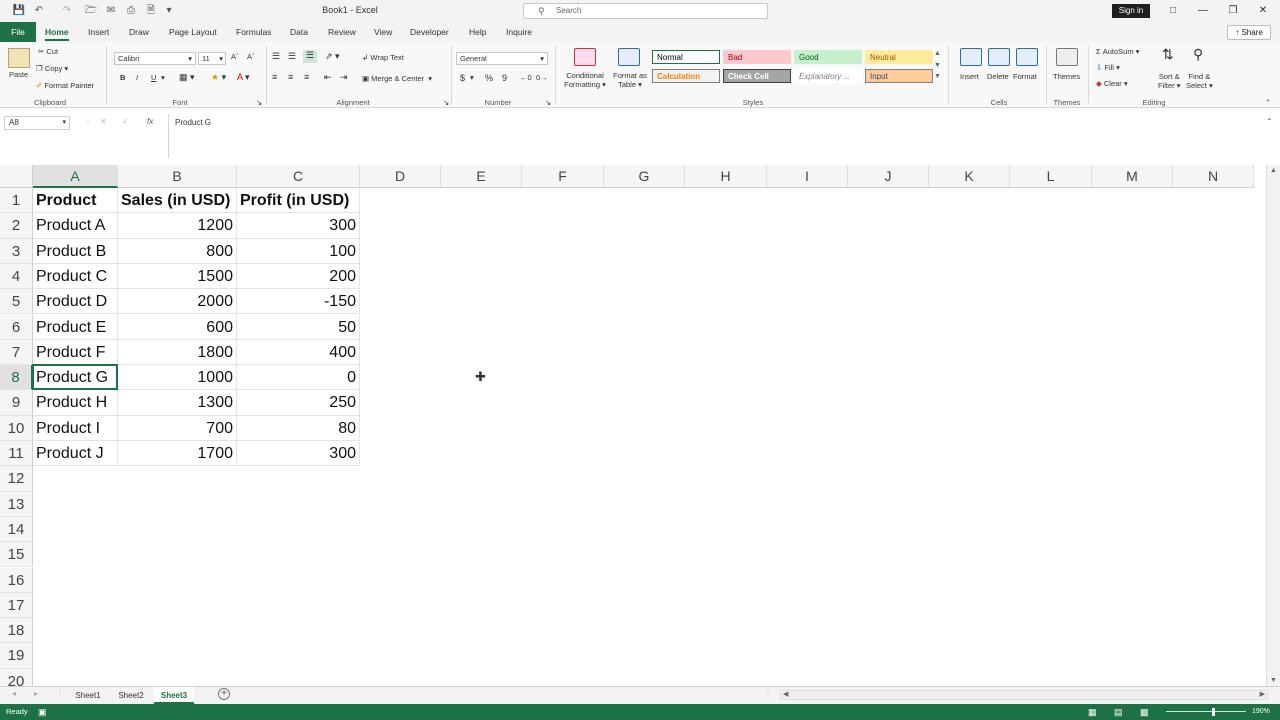 The height and width of the screenshot is (720, 1280). What do you see at coordinates (937, 65) in the screenshot?
I see `gallery-down-icon: ▼` at bounding box center [937, 65].